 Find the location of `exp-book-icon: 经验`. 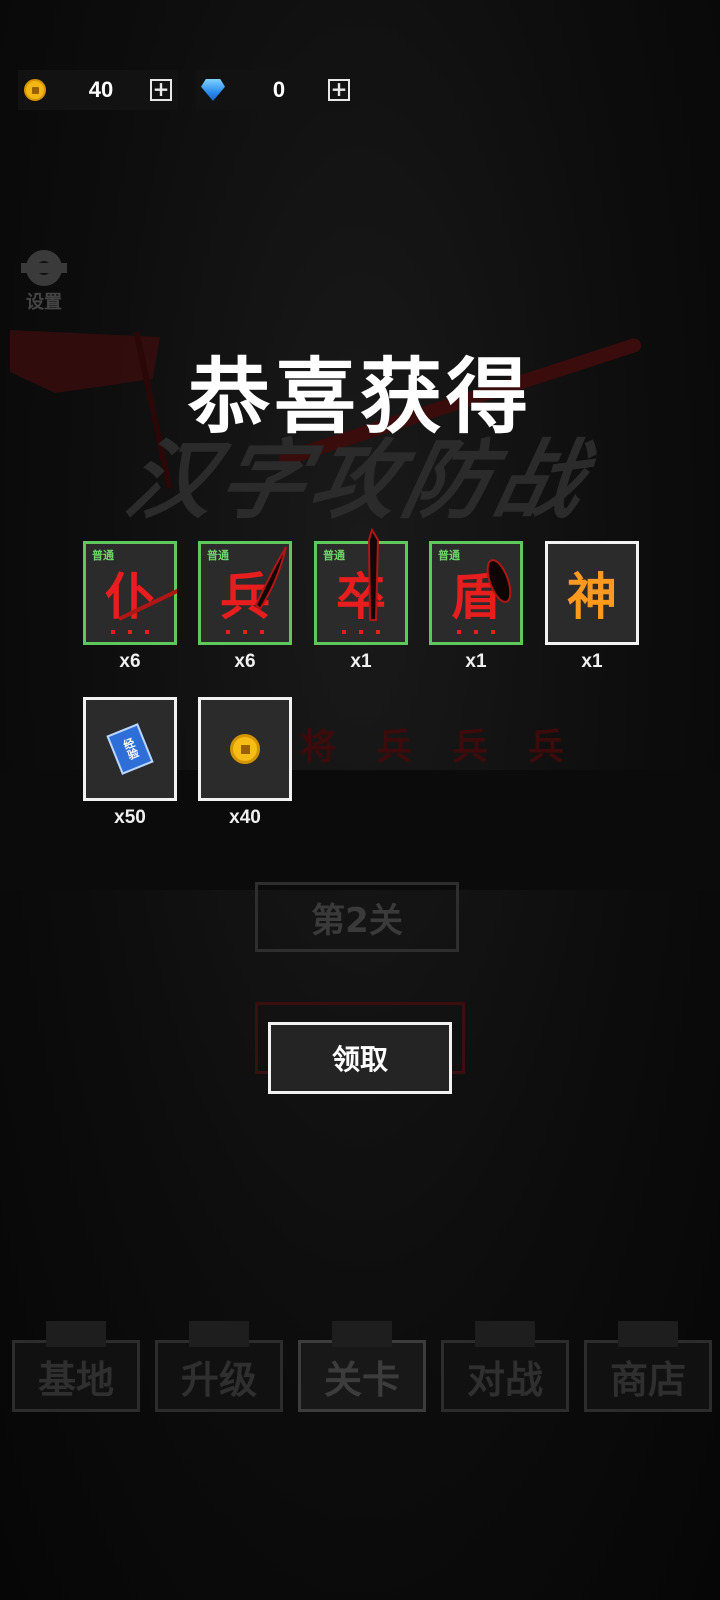

exp-book-icon: 经验 is located at coordinates (130, 749).